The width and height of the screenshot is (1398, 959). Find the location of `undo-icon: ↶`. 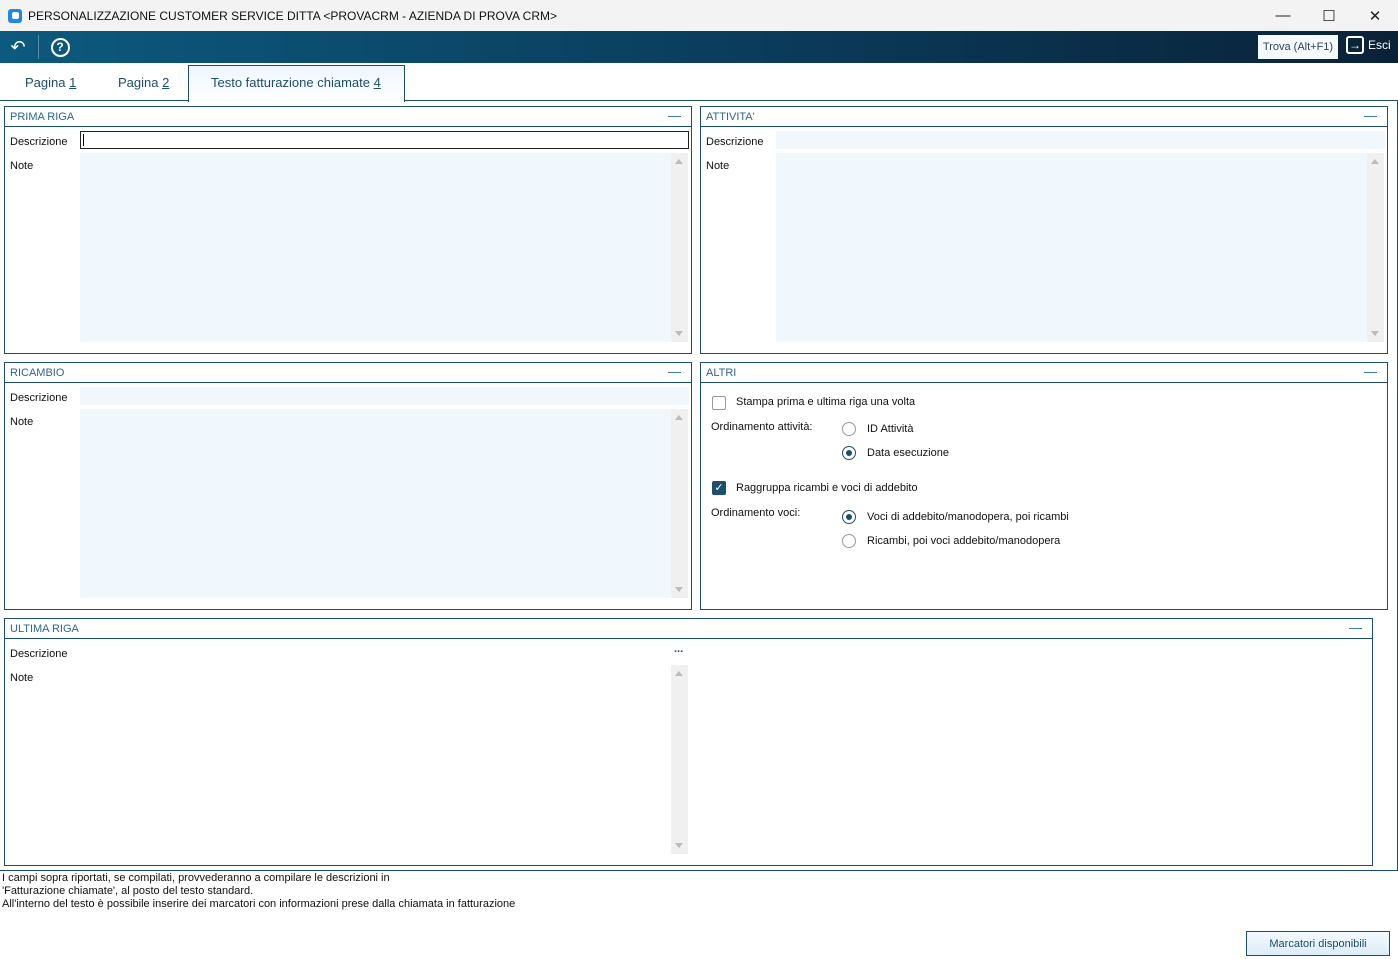

undo-icon: ↶ is located at coordinates (18, 47).